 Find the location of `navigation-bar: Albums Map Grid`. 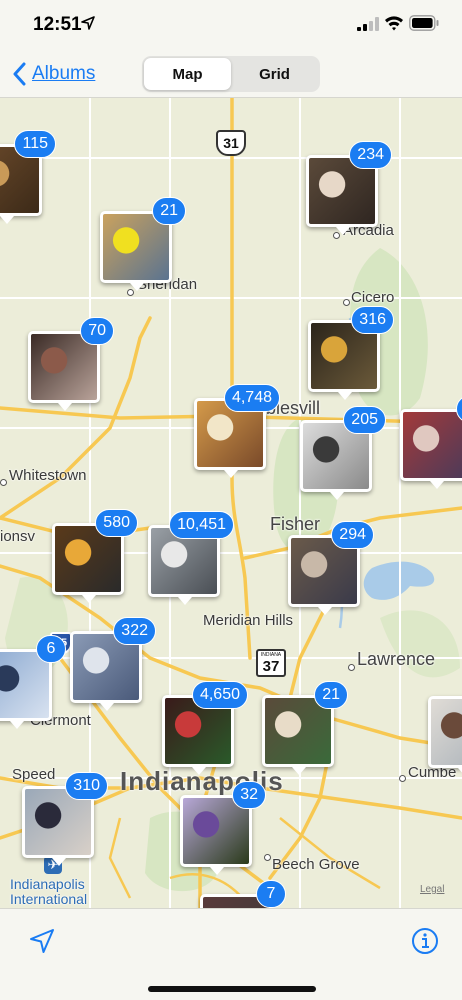

navigation-bar: Albums Map Grid is located at coordinates (231, 74).